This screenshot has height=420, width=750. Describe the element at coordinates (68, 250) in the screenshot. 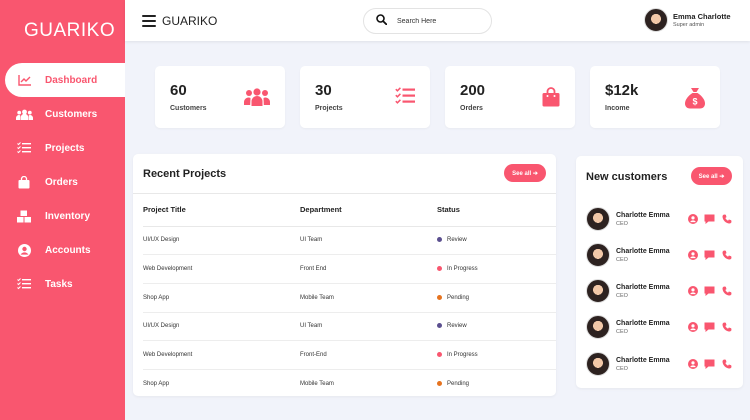

I see `sidebar-item-label: Accounts` at that location.